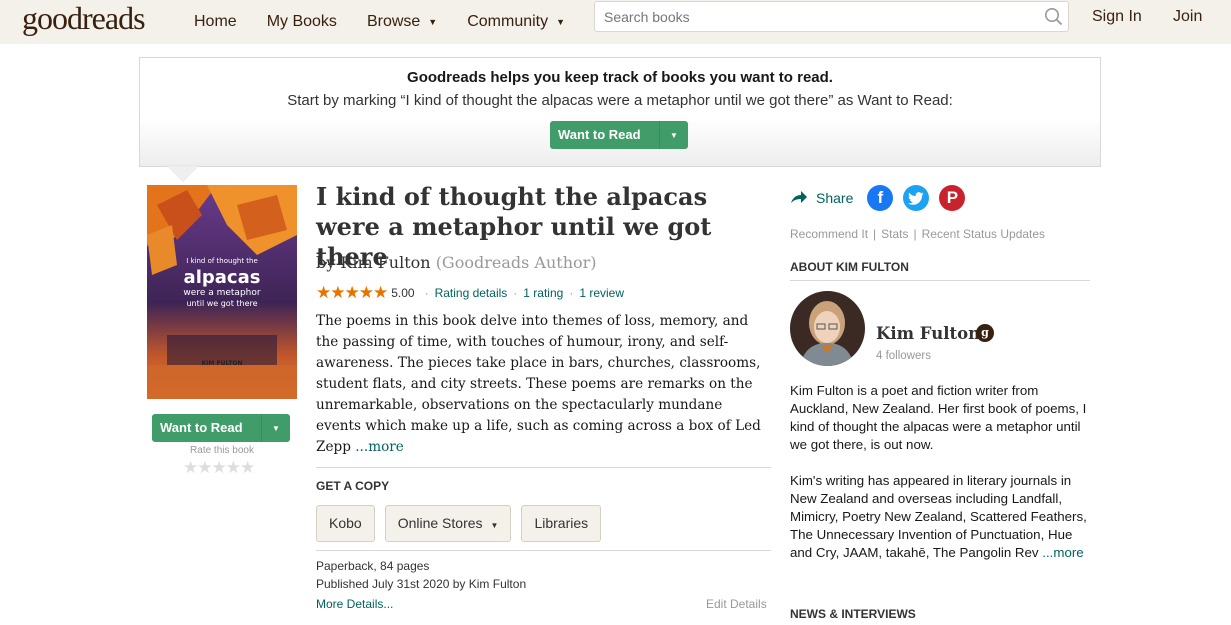  What do you see at coordinates (829, 234) in the screenshot?
I see `recommend-it-link: Recommend It` at bounding box center [829, 234].